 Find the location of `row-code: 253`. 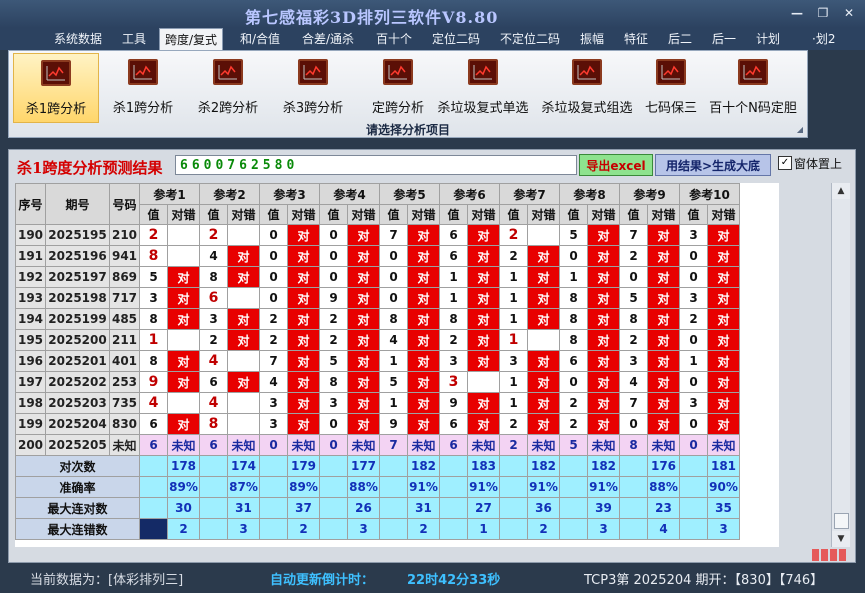

row-code: 253 is located at coordinates (124, 382).